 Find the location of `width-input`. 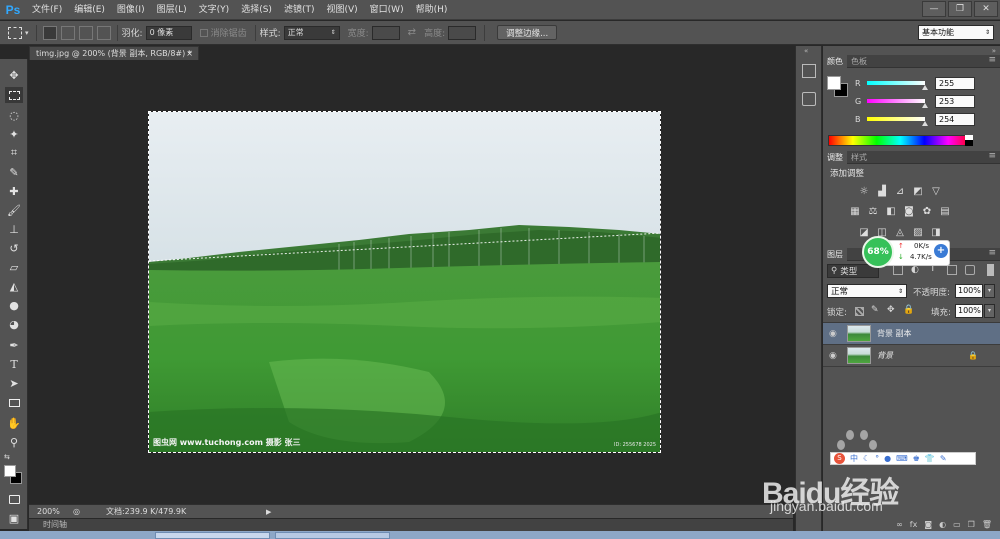

width-input is located at coordinates (385, 32).